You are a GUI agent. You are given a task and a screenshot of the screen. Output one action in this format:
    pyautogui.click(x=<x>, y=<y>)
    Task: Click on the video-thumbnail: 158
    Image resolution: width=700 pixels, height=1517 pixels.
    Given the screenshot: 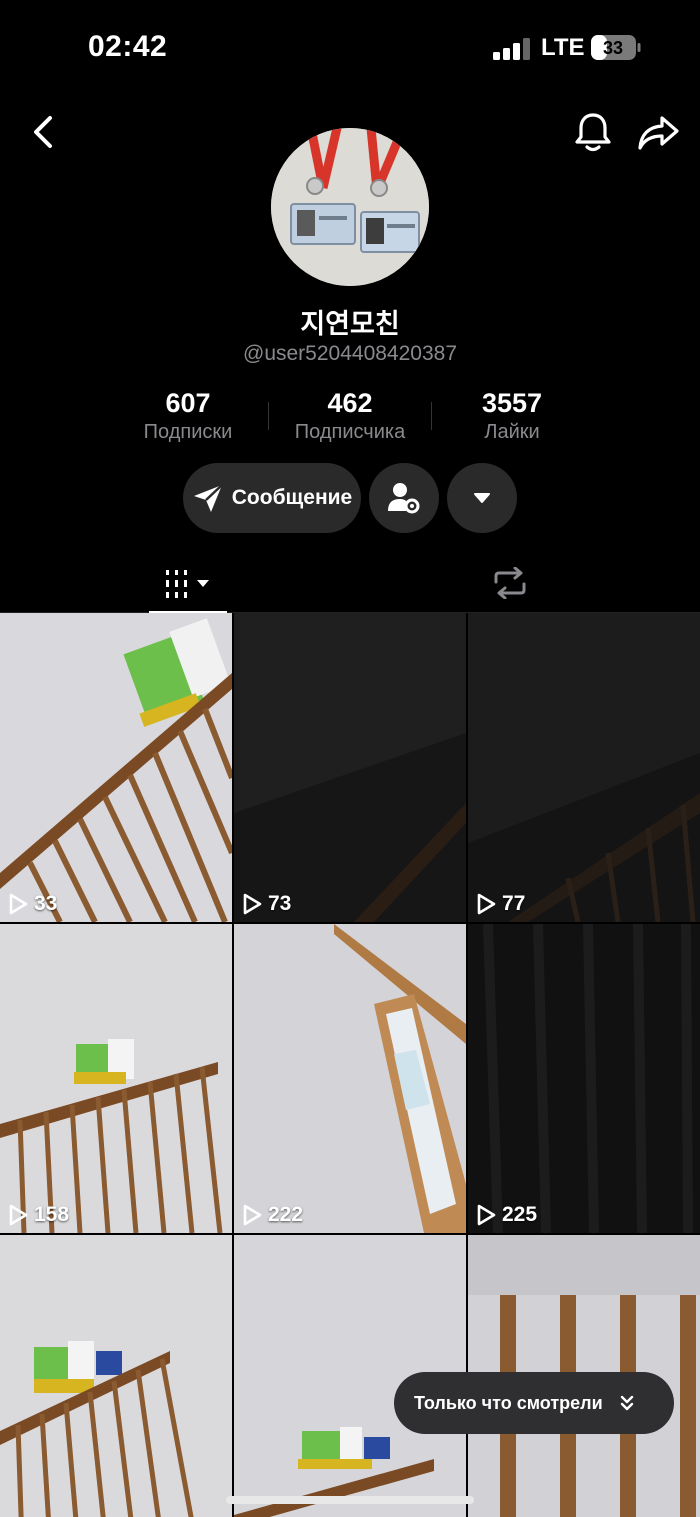 What is the action you would take?
    pyautogui.click(x=116, y=1078)
    